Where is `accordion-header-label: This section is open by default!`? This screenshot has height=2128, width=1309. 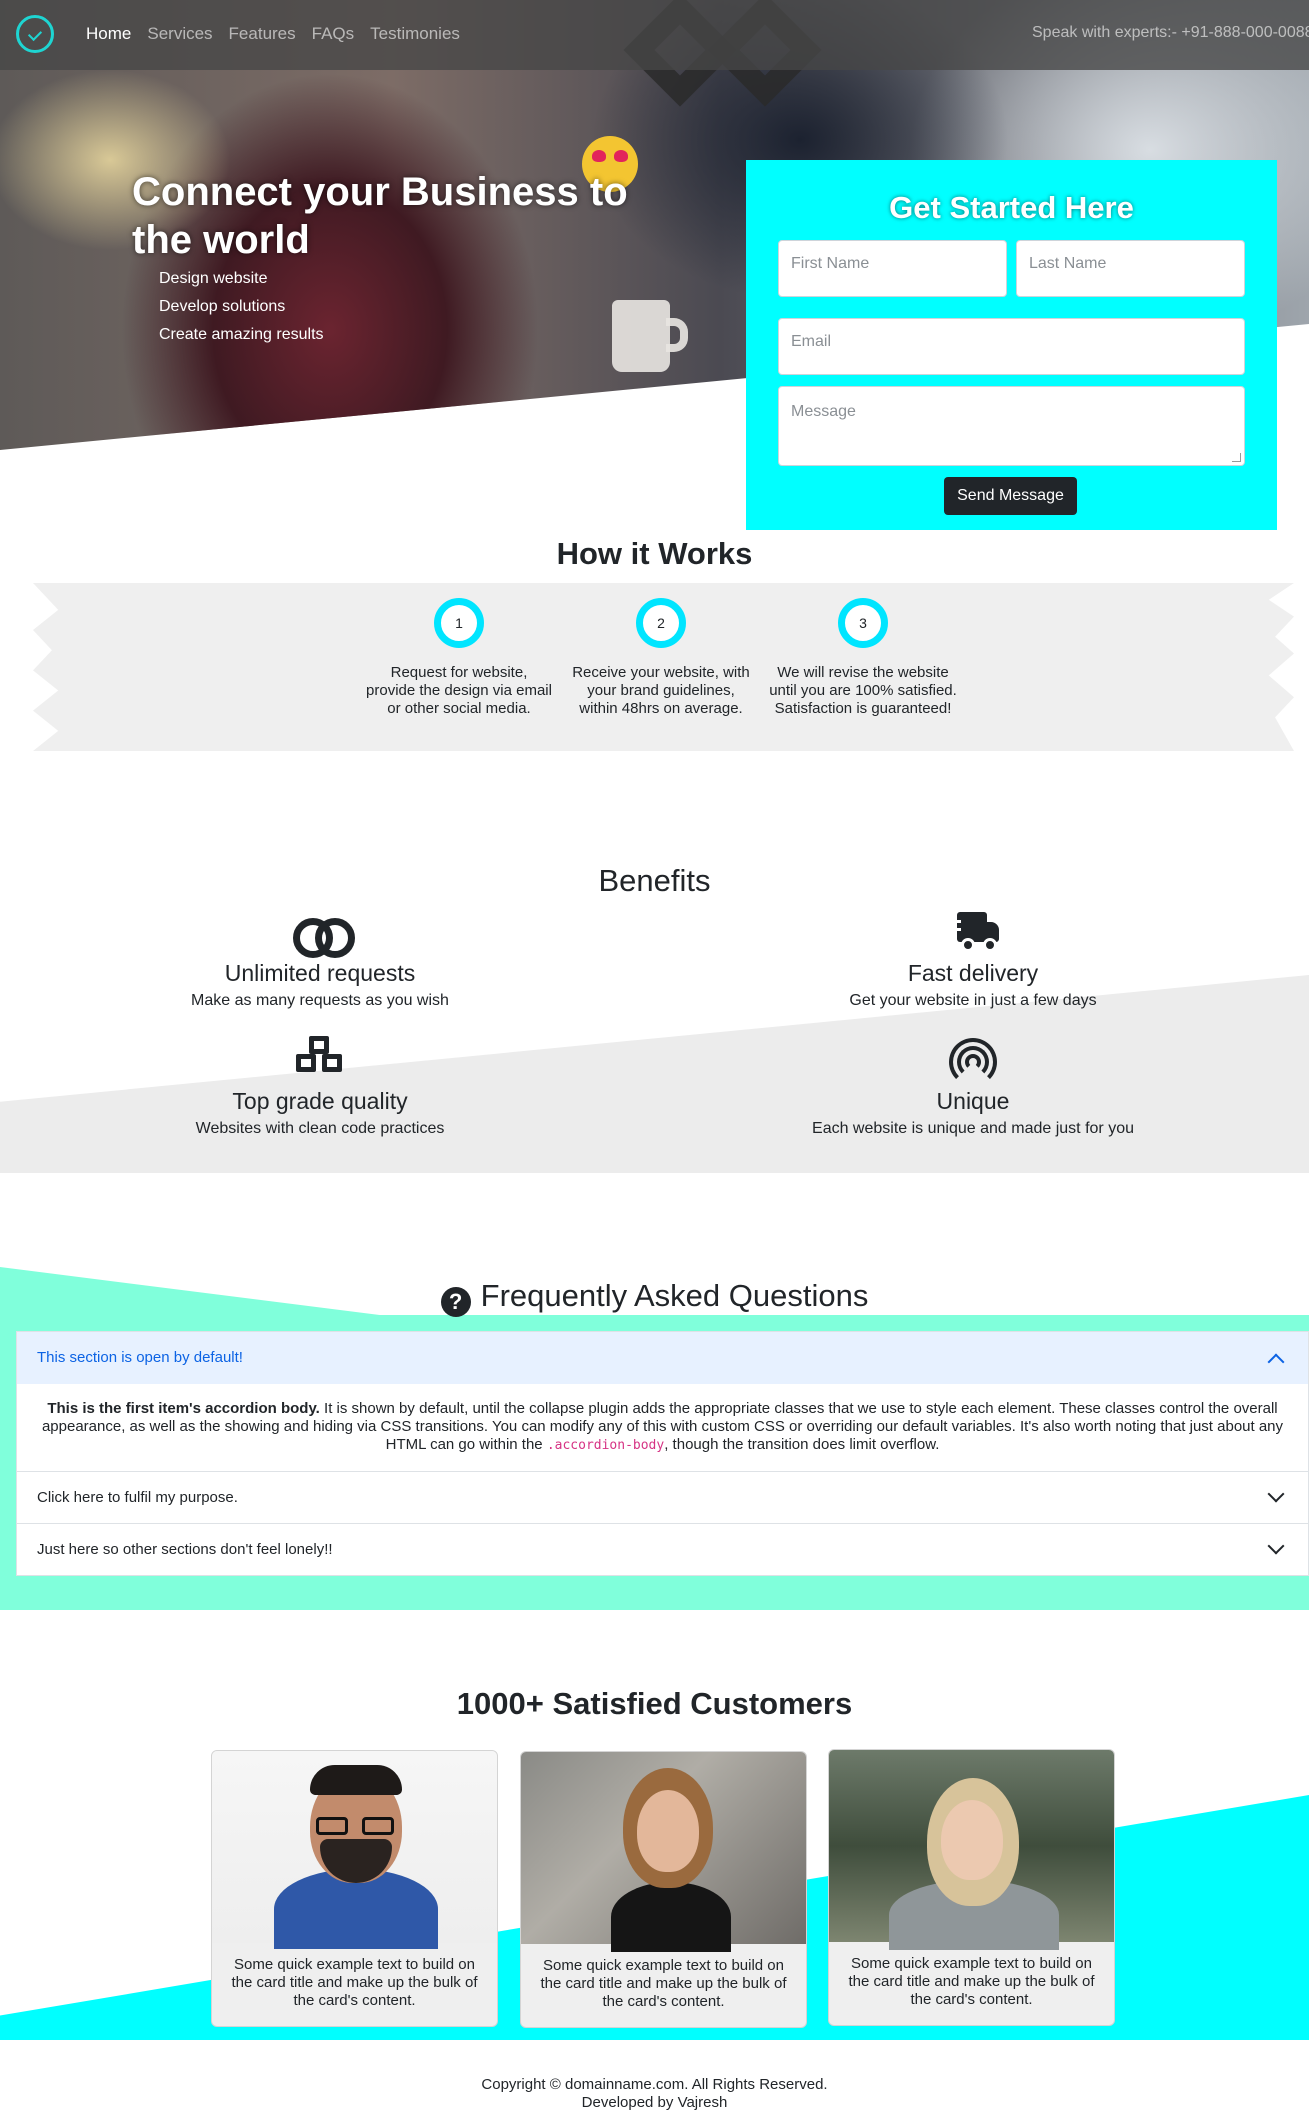
accordion-header-label: This section is open by default! is located at coordinates (140, 1357).